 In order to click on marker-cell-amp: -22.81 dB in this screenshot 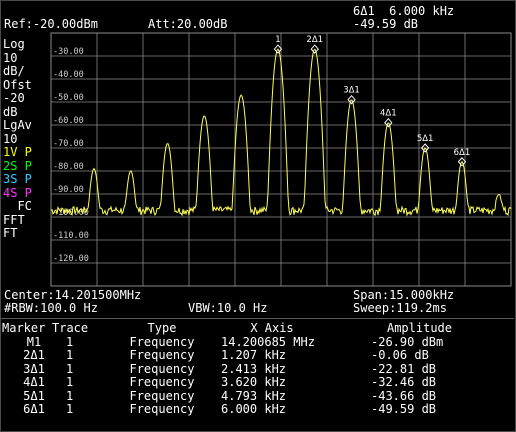, I will do `click(404, 368)`.